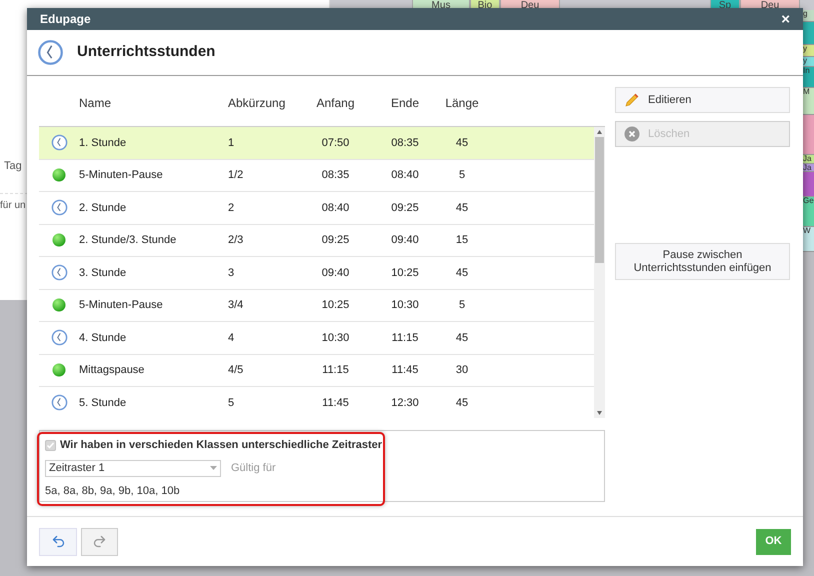 The width and height of the screenshot is (814, 576). I want to click on table-cell-text: 5. Stunde, so click(103, 403).